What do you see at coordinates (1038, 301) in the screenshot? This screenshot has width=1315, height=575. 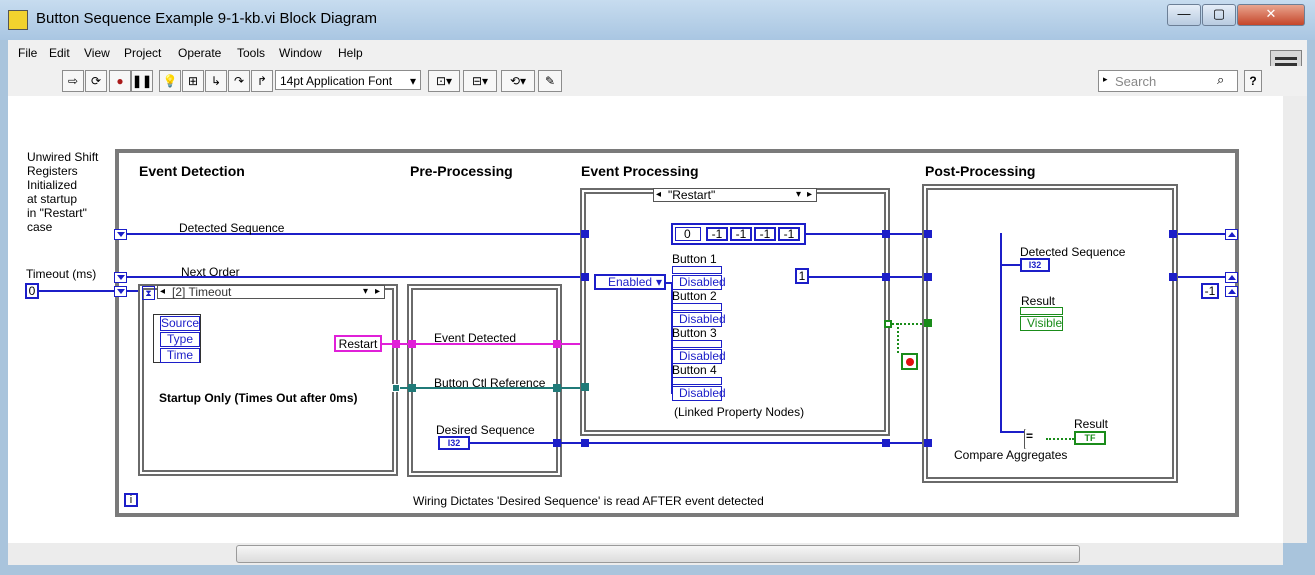 I see `post-result-label: Result` at bounding box center [1038, 301].